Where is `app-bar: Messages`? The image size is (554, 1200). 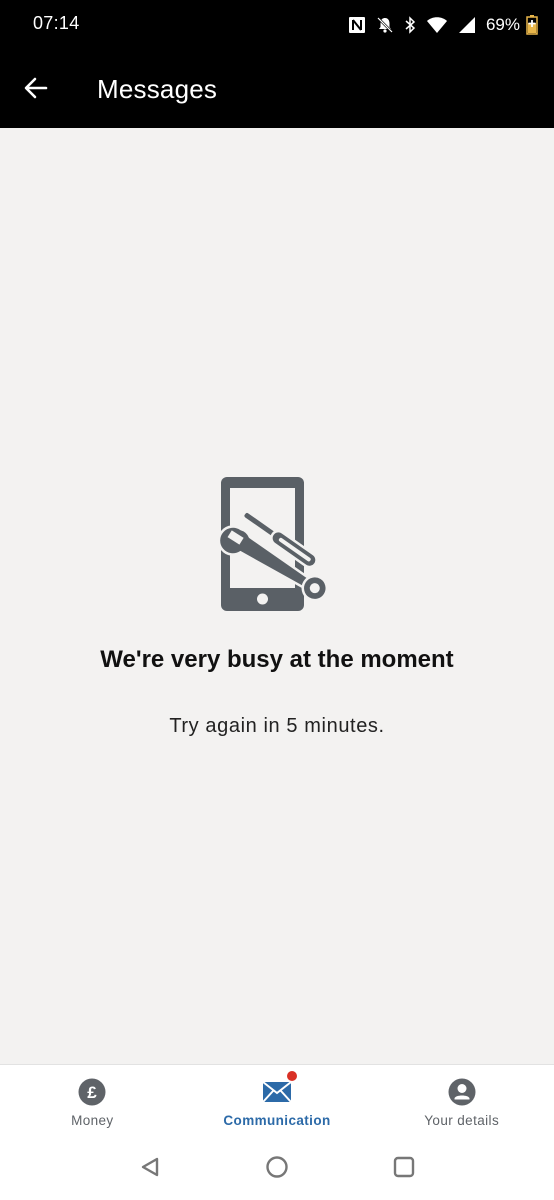
app-bar: Messages is located at coordinates (277, 89).